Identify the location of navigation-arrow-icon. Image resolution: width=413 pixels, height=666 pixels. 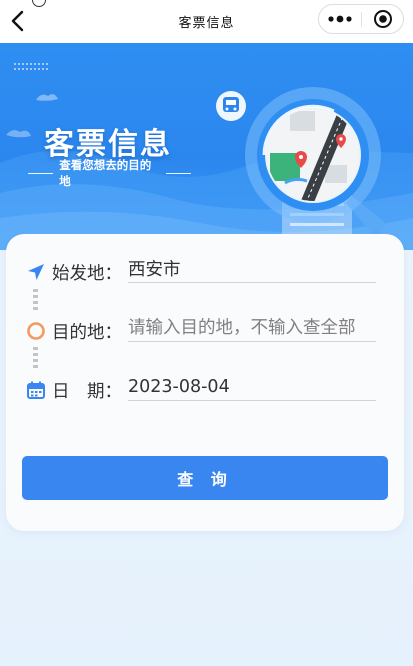
(36, 272).